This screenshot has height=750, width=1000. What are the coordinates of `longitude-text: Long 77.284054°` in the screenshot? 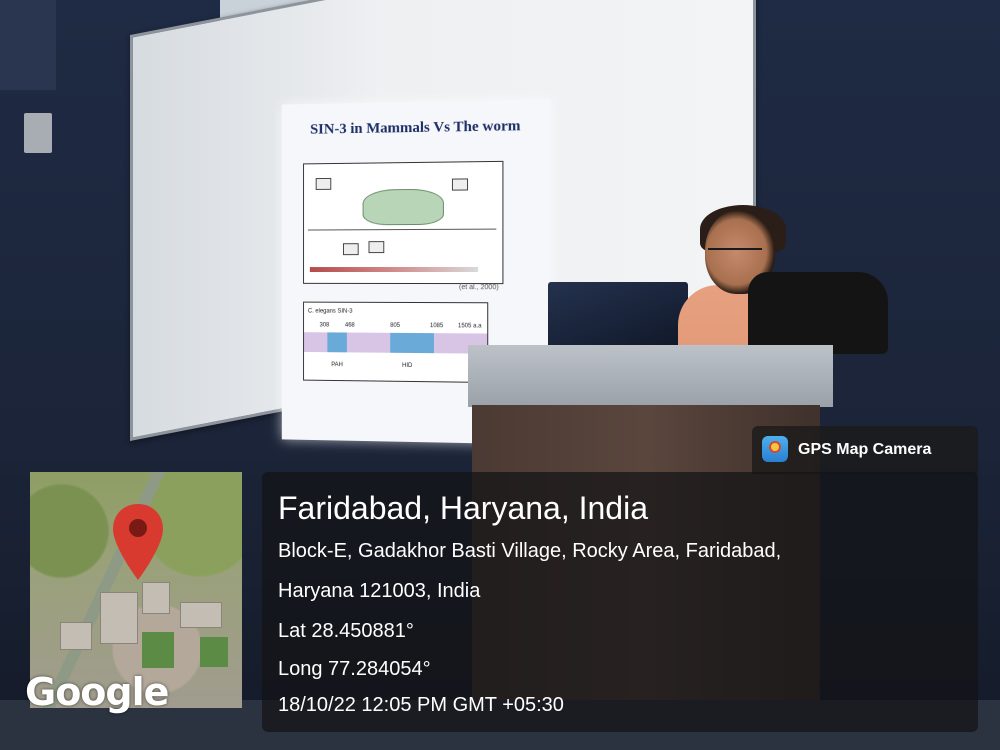 It's located at (354, 669).